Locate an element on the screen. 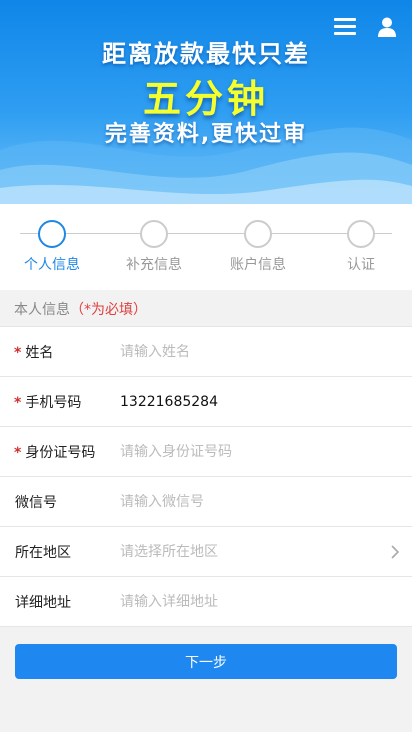  form-row-phone: * 手机号码 is located at coordinates (206, 402).